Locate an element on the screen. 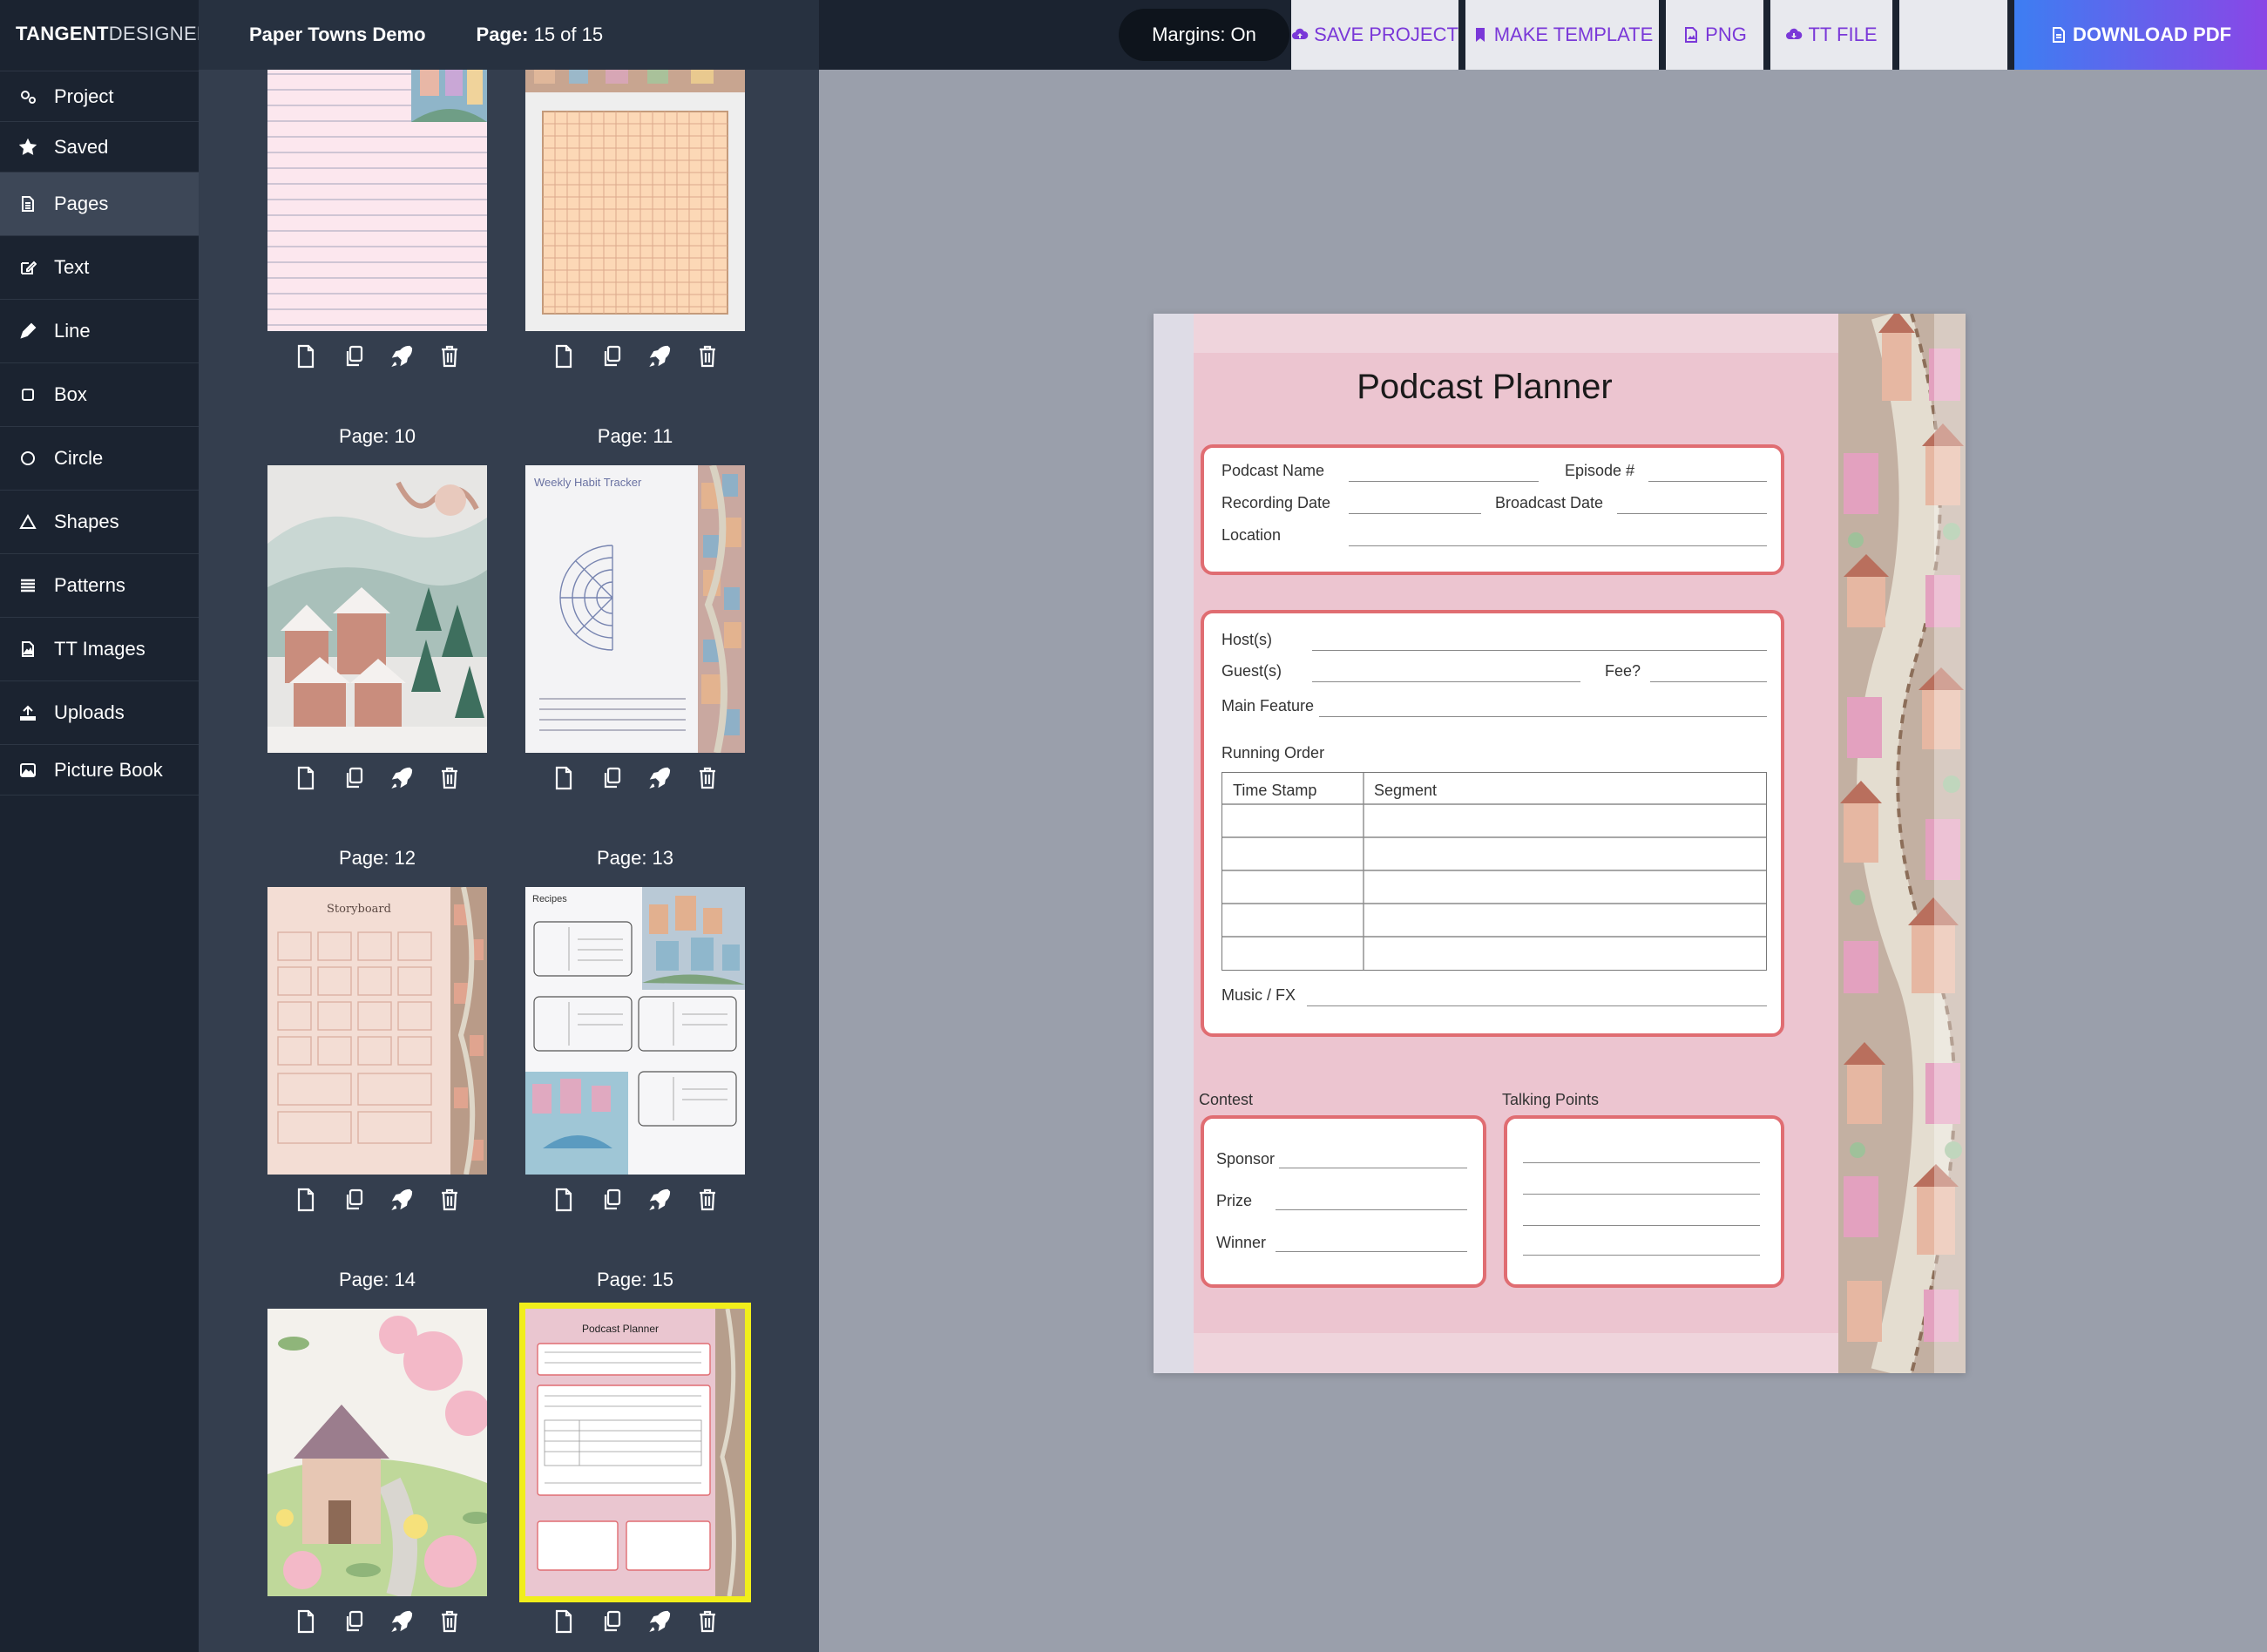 This screenshot has height=1652, width=2267. nav-item-uploads: Uploads is located at coordinates (99, 713).